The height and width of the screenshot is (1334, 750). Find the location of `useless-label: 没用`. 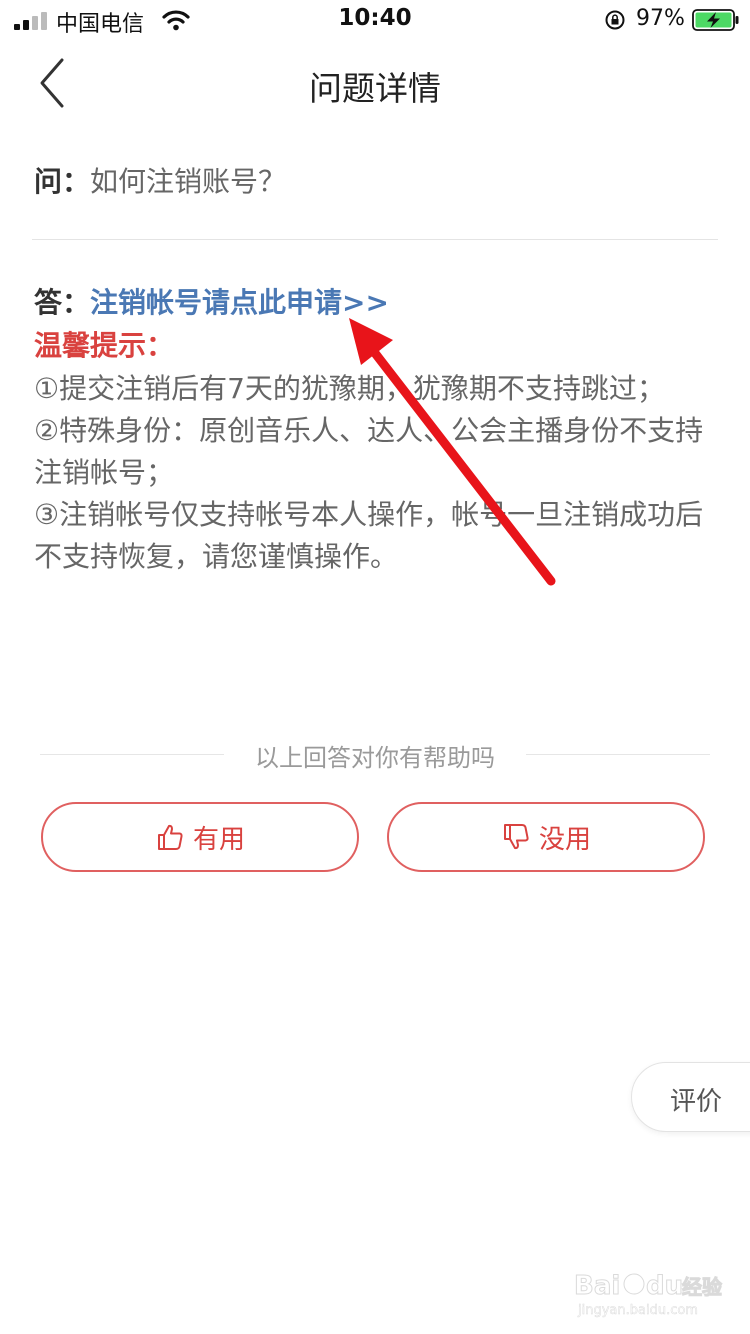

useless-label: 没用 is located at coordinates (564, 839).